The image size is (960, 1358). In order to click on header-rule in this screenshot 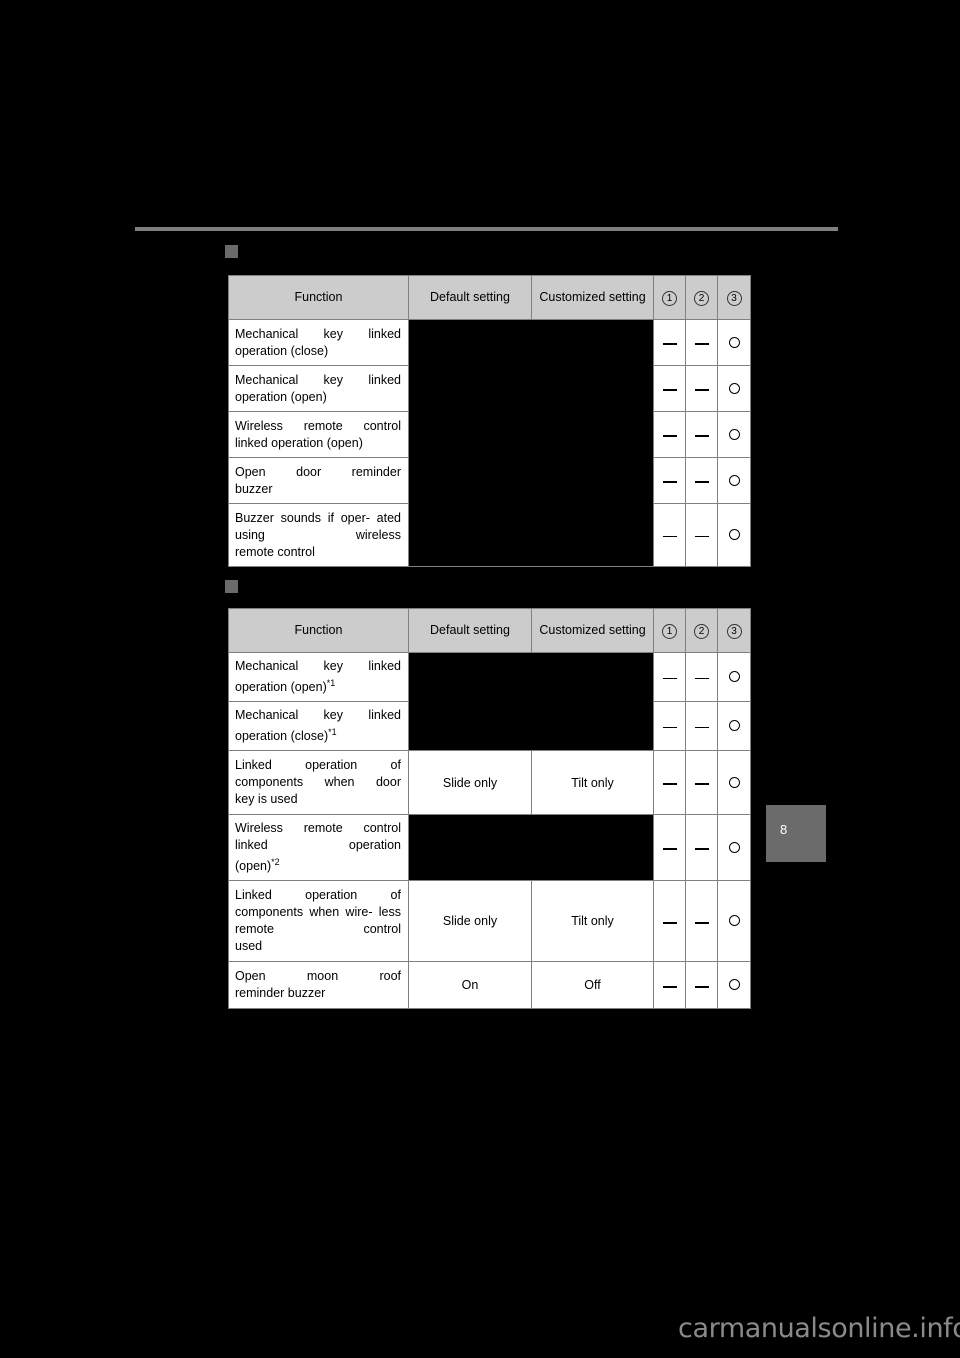, I will do `click(486, 229)`.